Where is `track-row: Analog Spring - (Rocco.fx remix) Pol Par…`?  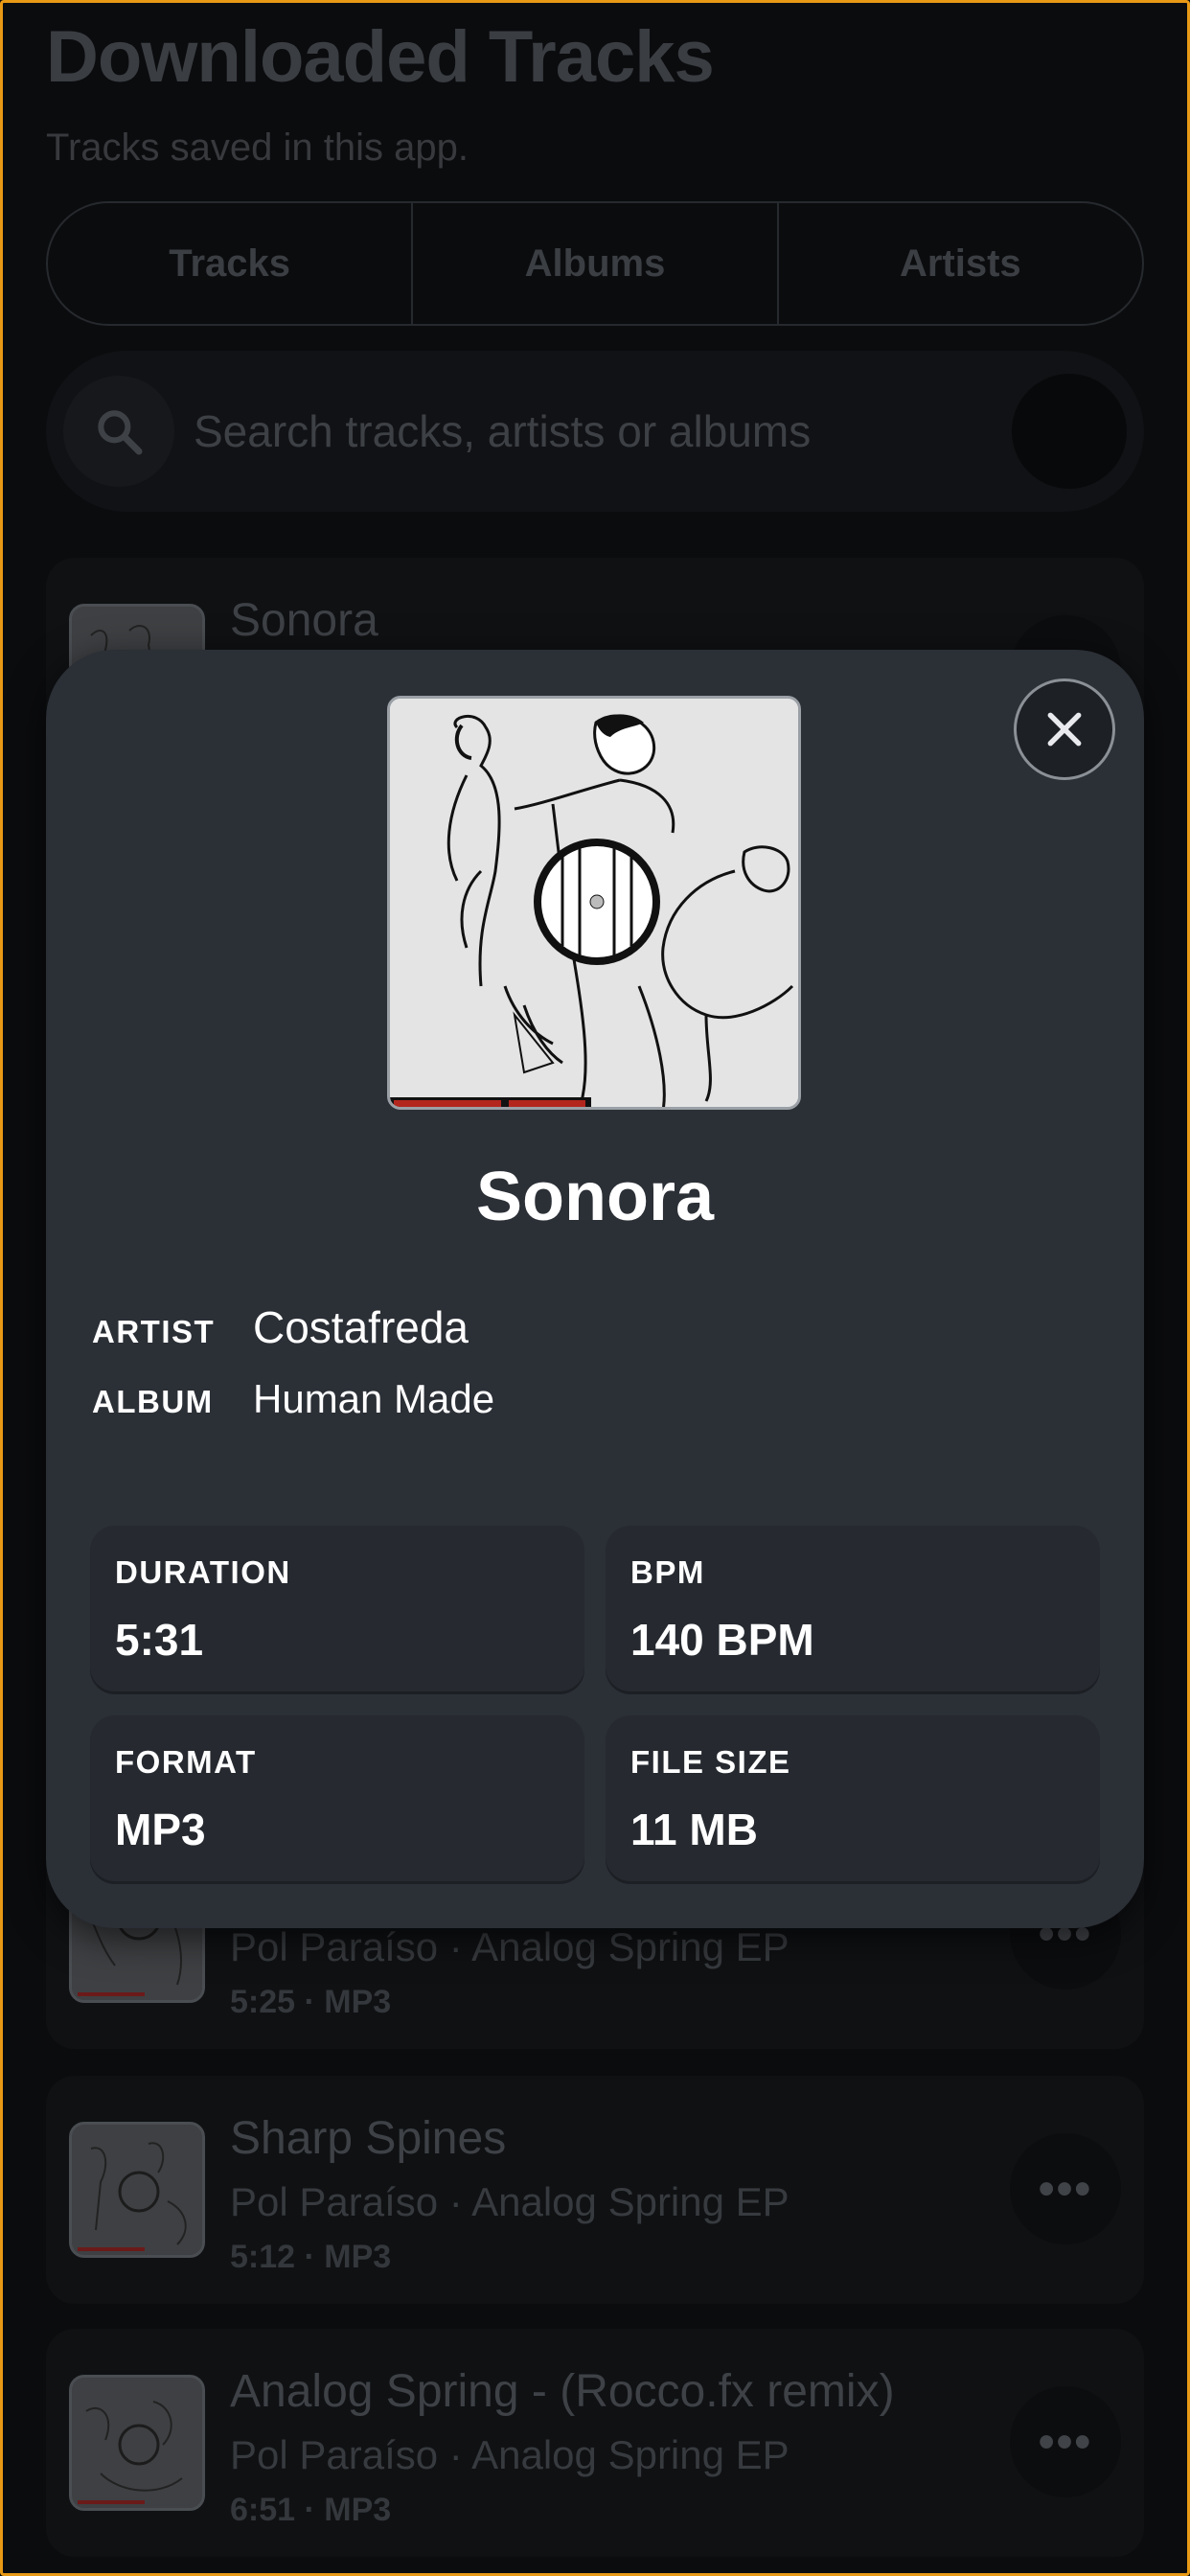 track-row: Analog Spring - (Rocco.fx remix) Pol Par… is located at coordinates (595, 2443).